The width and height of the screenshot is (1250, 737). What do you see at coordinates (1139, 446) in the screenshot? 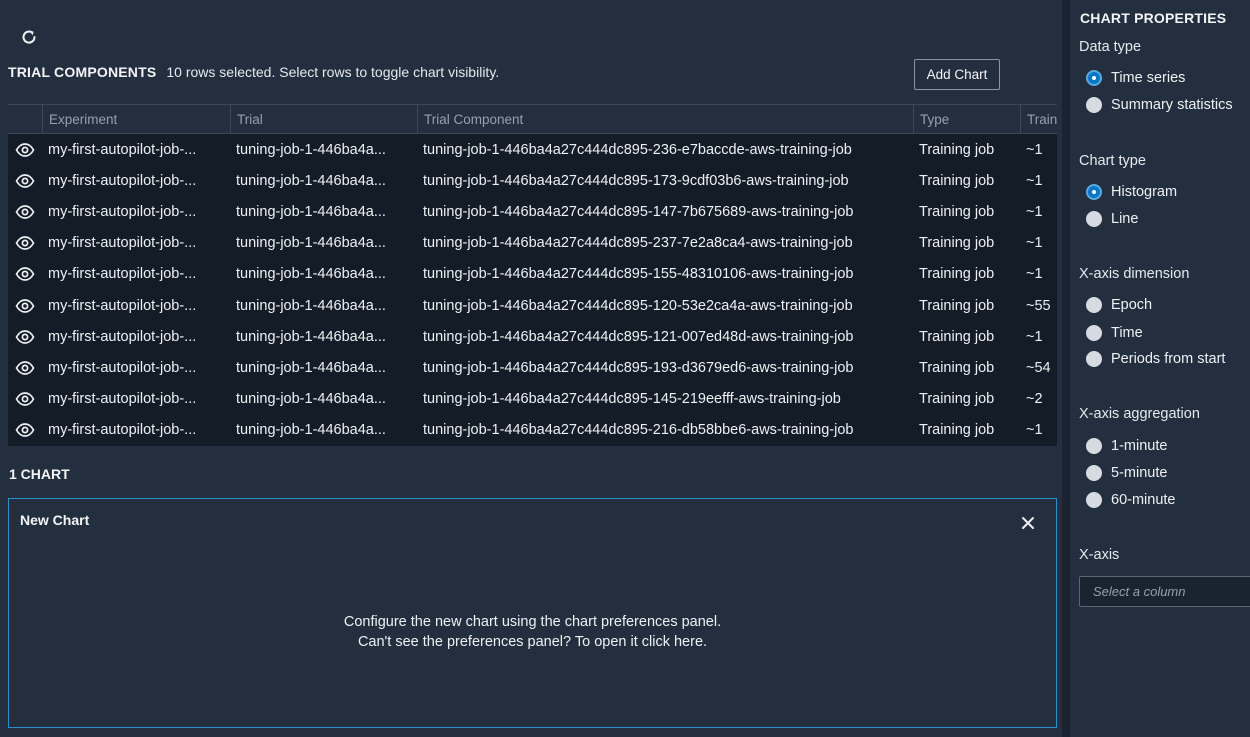
I see `radio-label: 1-minute` at bounding box center [1139, 446].